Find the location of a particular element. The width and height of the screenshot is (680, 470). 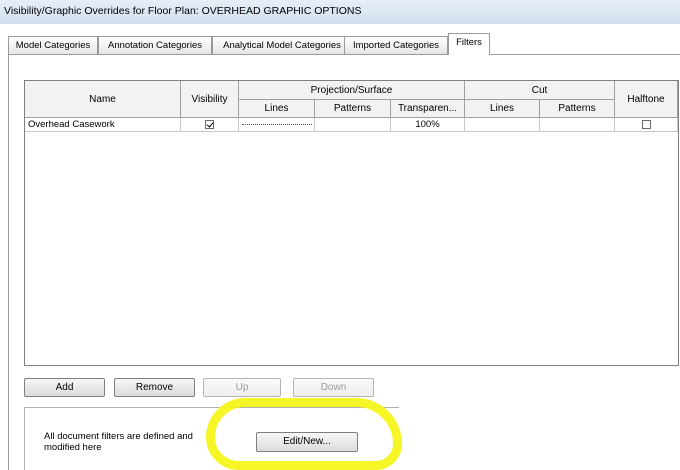

column-header-halftone: Halftone is located at coordinates (646, 99).